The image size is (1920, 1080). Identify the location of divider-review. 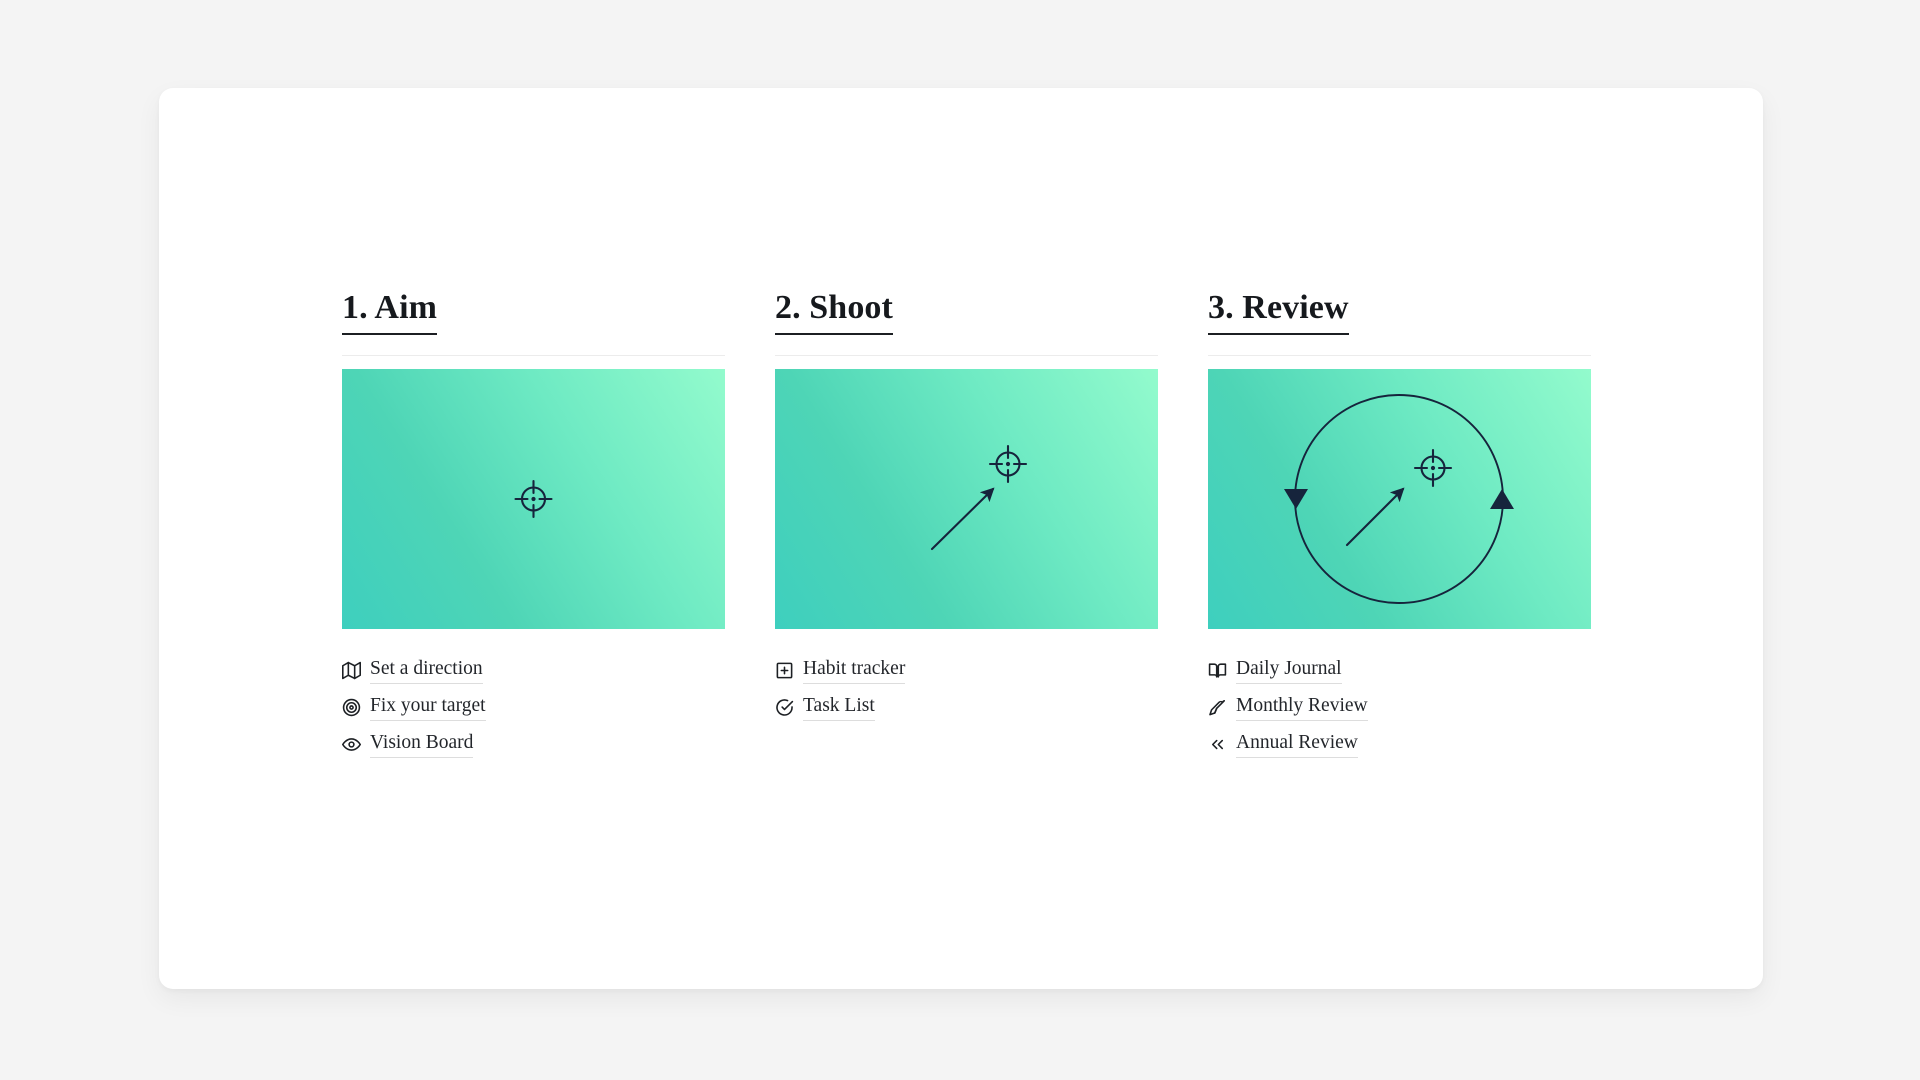
(1399, 355).